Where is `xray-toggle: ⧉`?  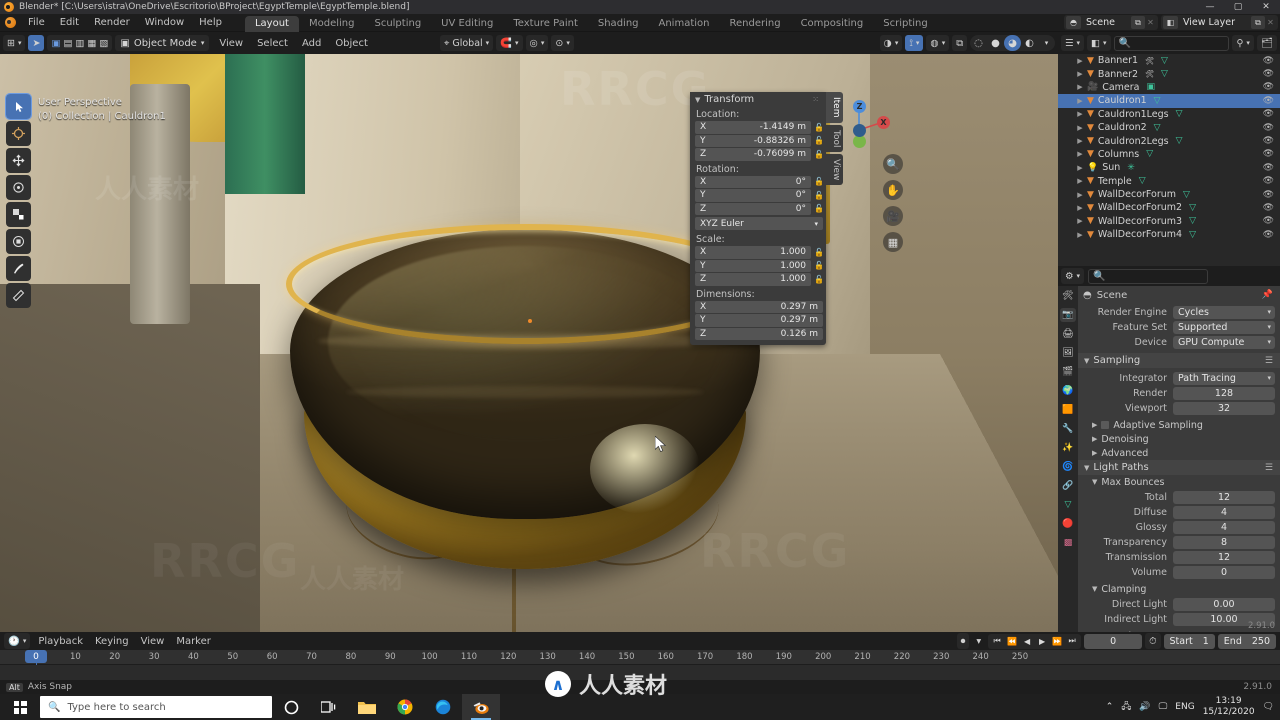 xray-toggle: ⧉ is located at coordinates (959, 43).